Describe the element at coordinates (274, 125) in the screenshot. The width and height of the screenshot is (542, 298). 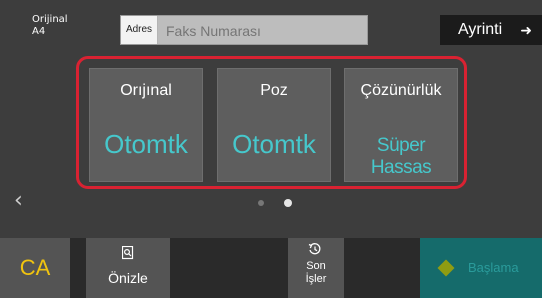
I see `exposure-setting-tile: Poz Otomtk` at that location.